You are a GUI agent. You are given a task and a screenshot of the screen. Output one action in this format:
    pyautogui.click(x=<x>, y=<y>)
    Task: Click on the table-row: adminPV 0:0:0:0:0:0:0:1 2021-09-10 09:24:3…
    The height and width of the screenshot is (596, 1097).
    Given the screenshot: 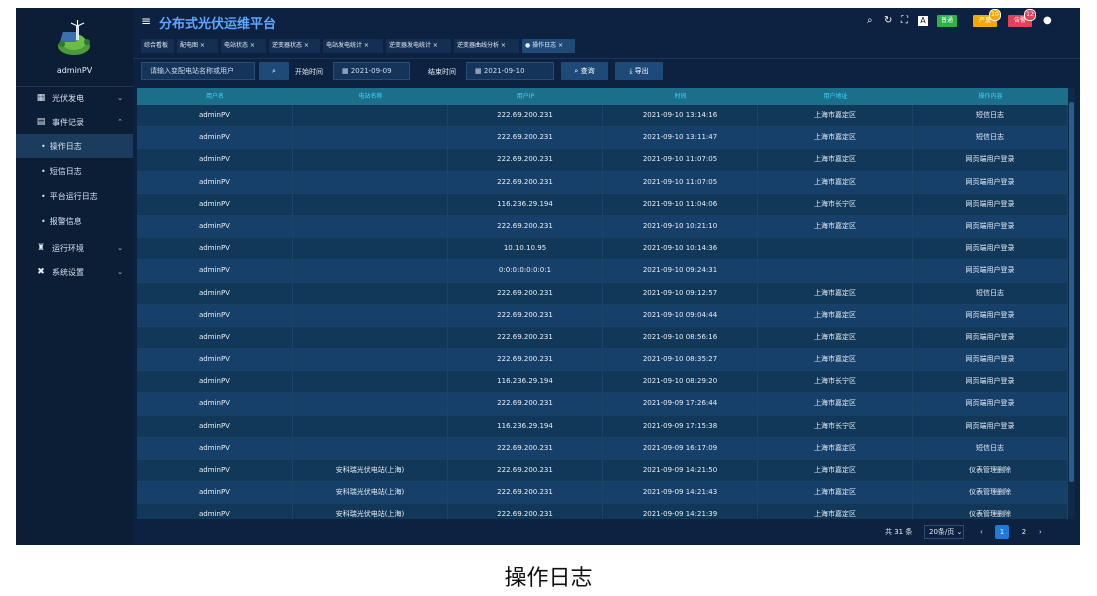 What is the action you would take?
    pyautogui.click(x=602, y=271)
    